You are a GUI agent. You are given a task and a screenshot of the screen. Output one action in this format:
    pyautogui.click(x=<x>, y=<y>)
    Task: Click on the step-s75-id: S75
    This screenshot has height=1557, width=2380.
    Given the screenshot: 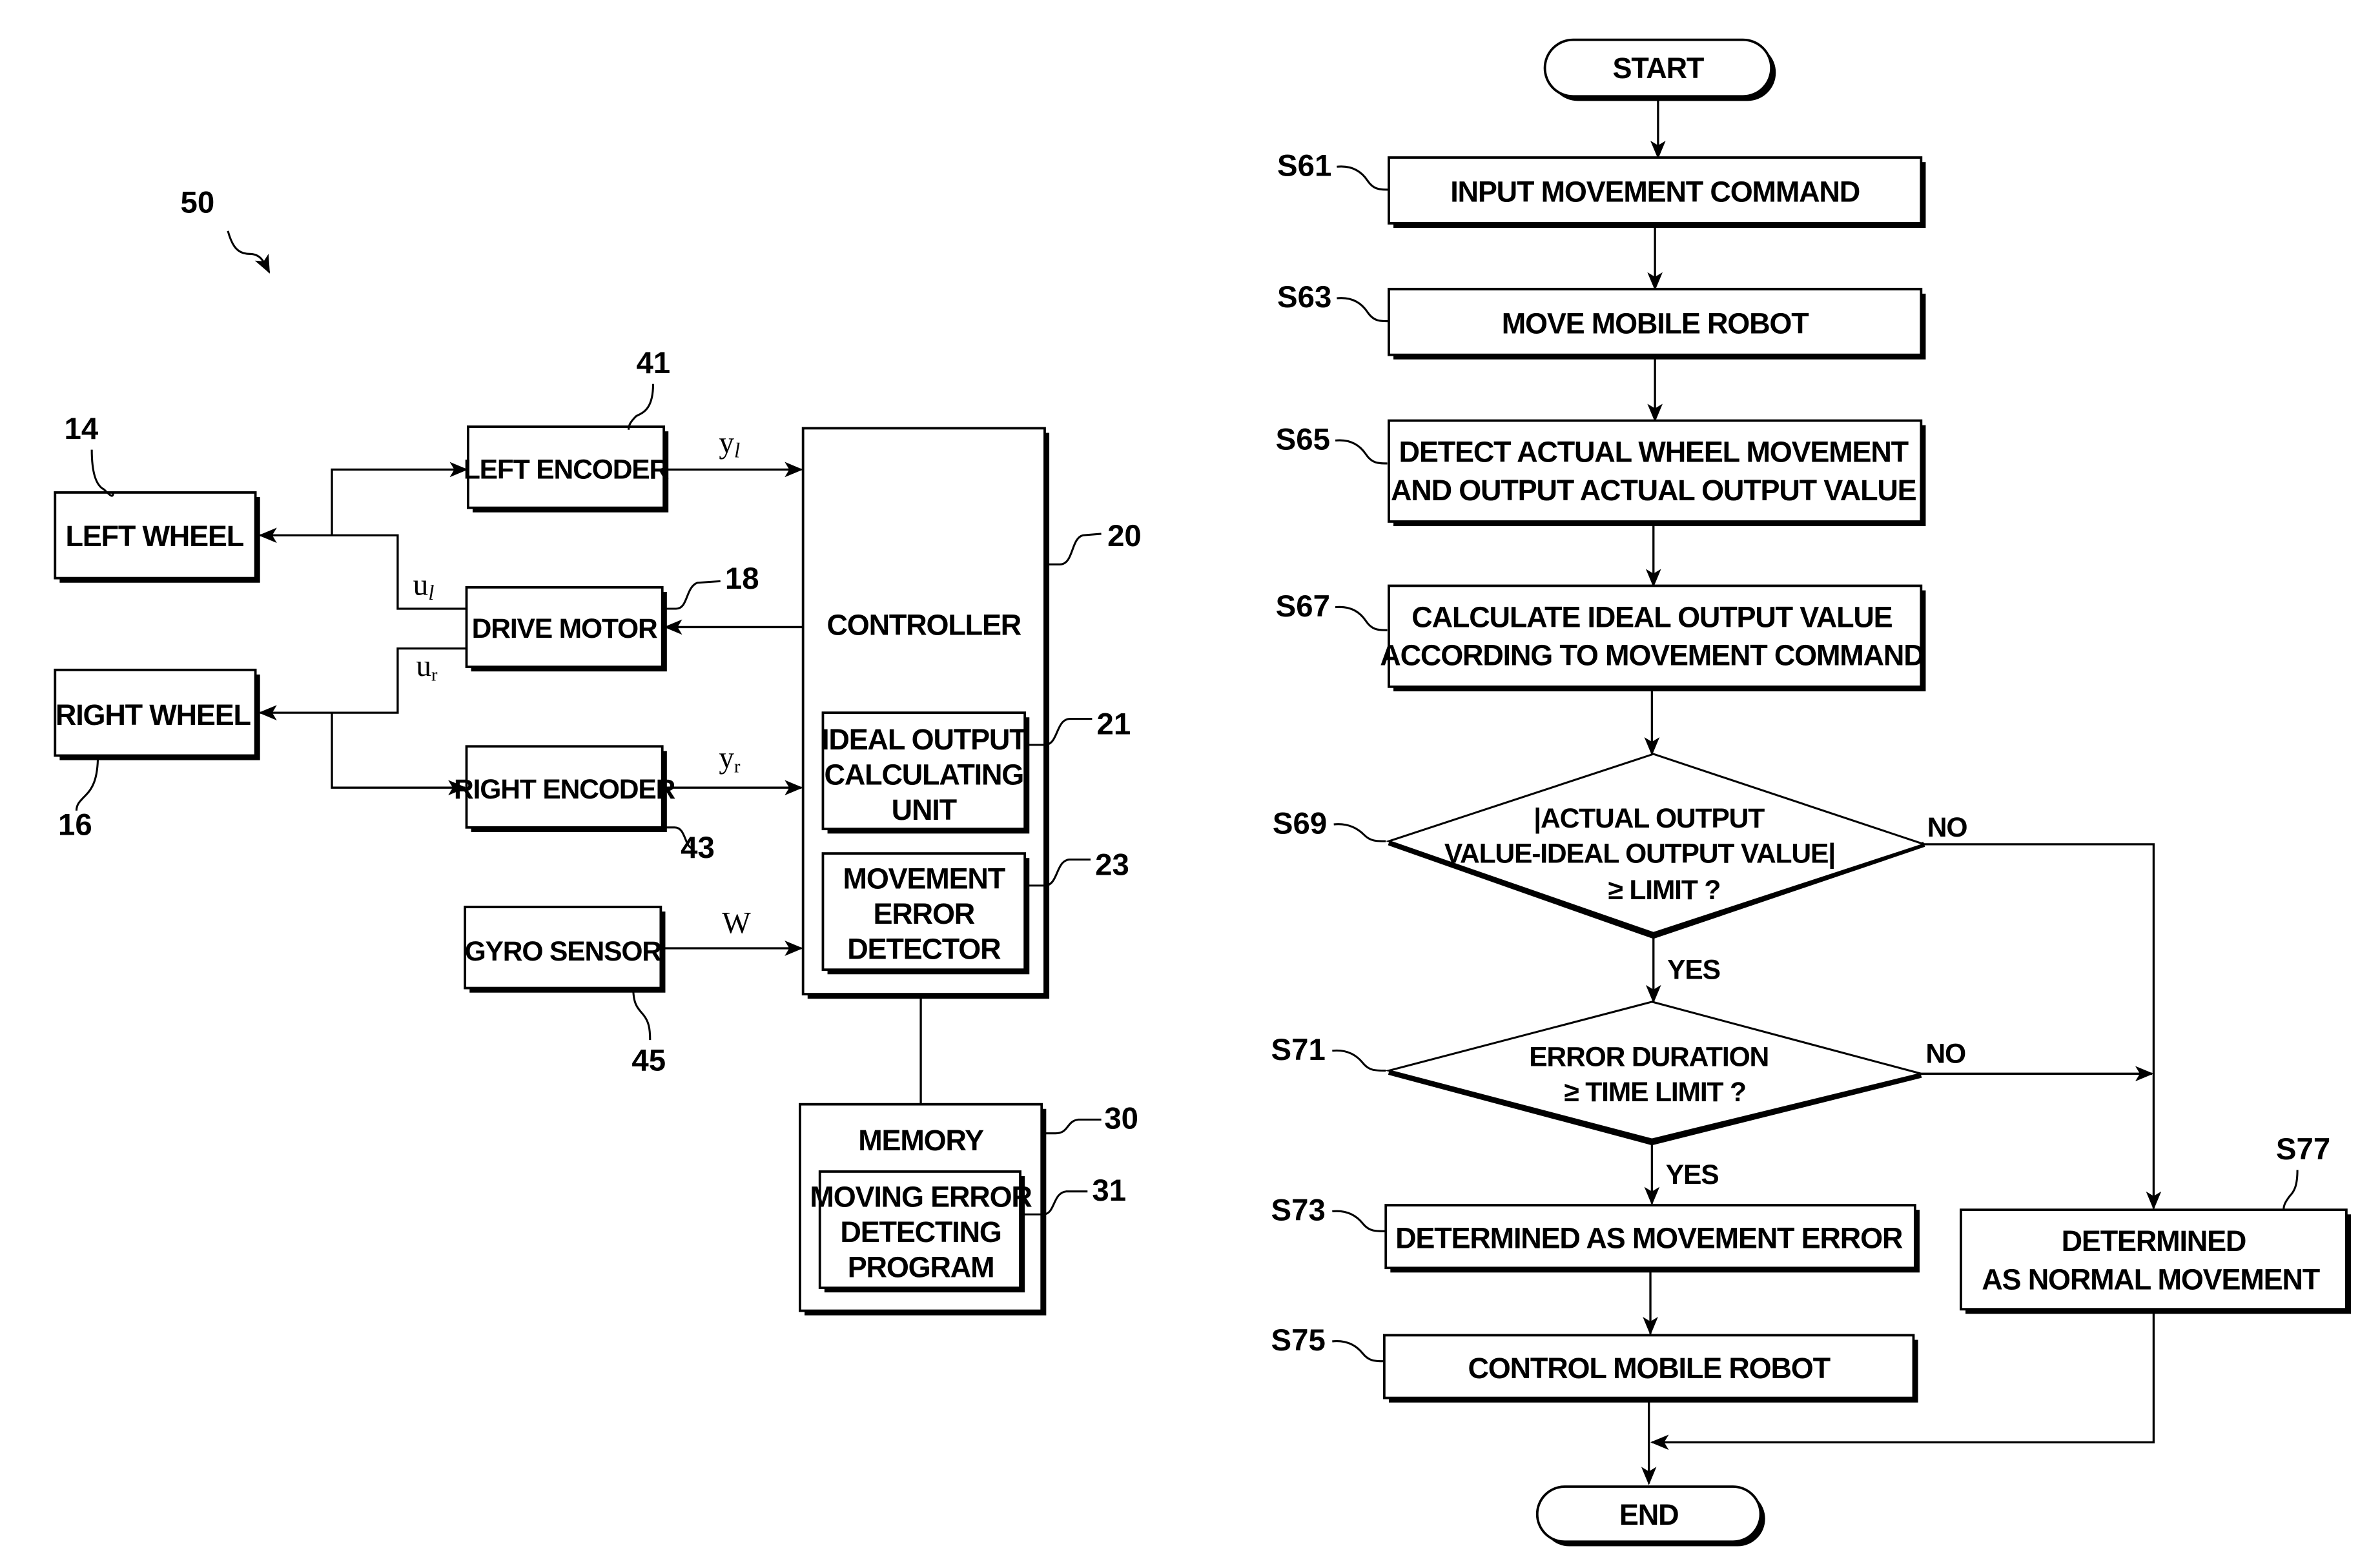 What is the action you would take?
    pyautogui.click(x=1298, y=1340)
    